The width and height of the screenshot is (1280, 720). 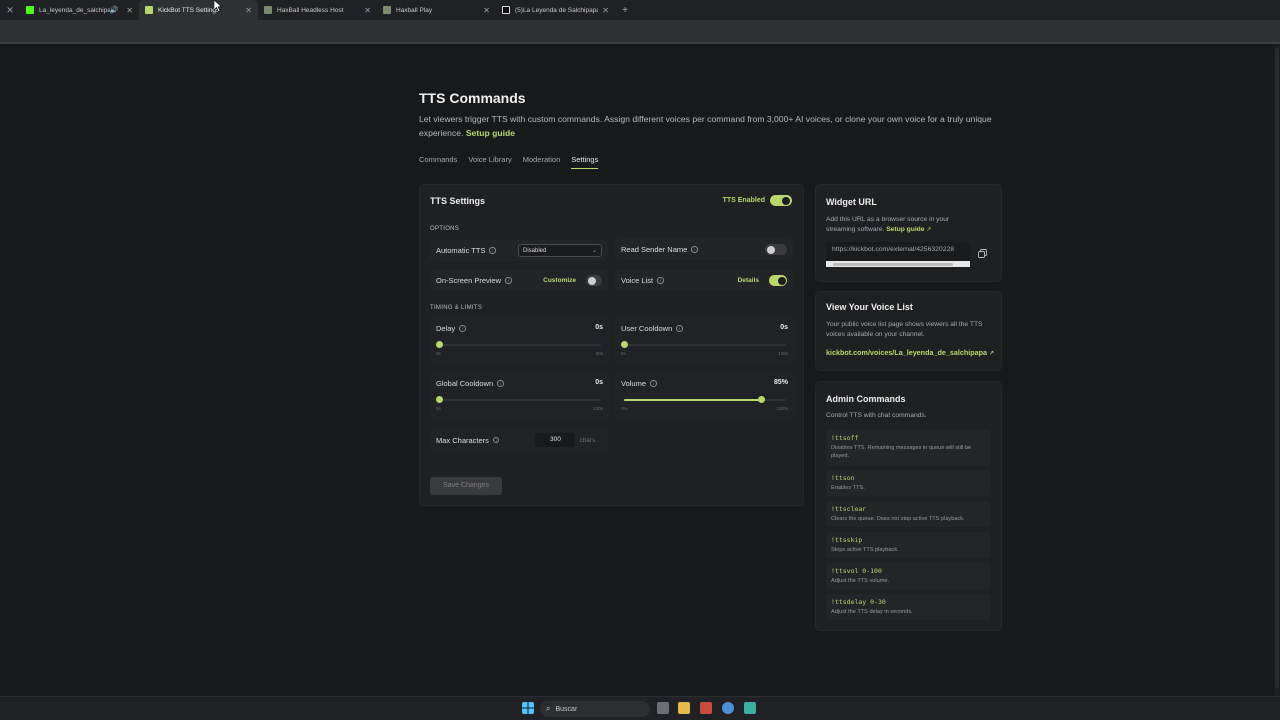 I want to click on user-cooldown-label: User Cooldown, so click(x=647, y=328).